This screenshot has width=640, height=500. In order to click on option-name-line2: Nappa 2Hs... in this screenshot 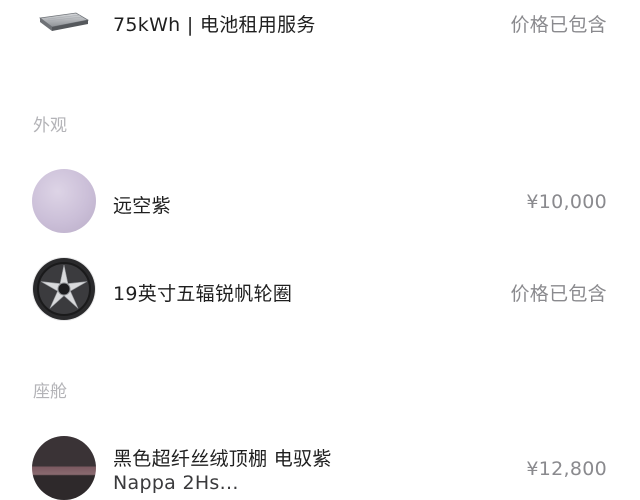, I will do `click(176, 483)`.